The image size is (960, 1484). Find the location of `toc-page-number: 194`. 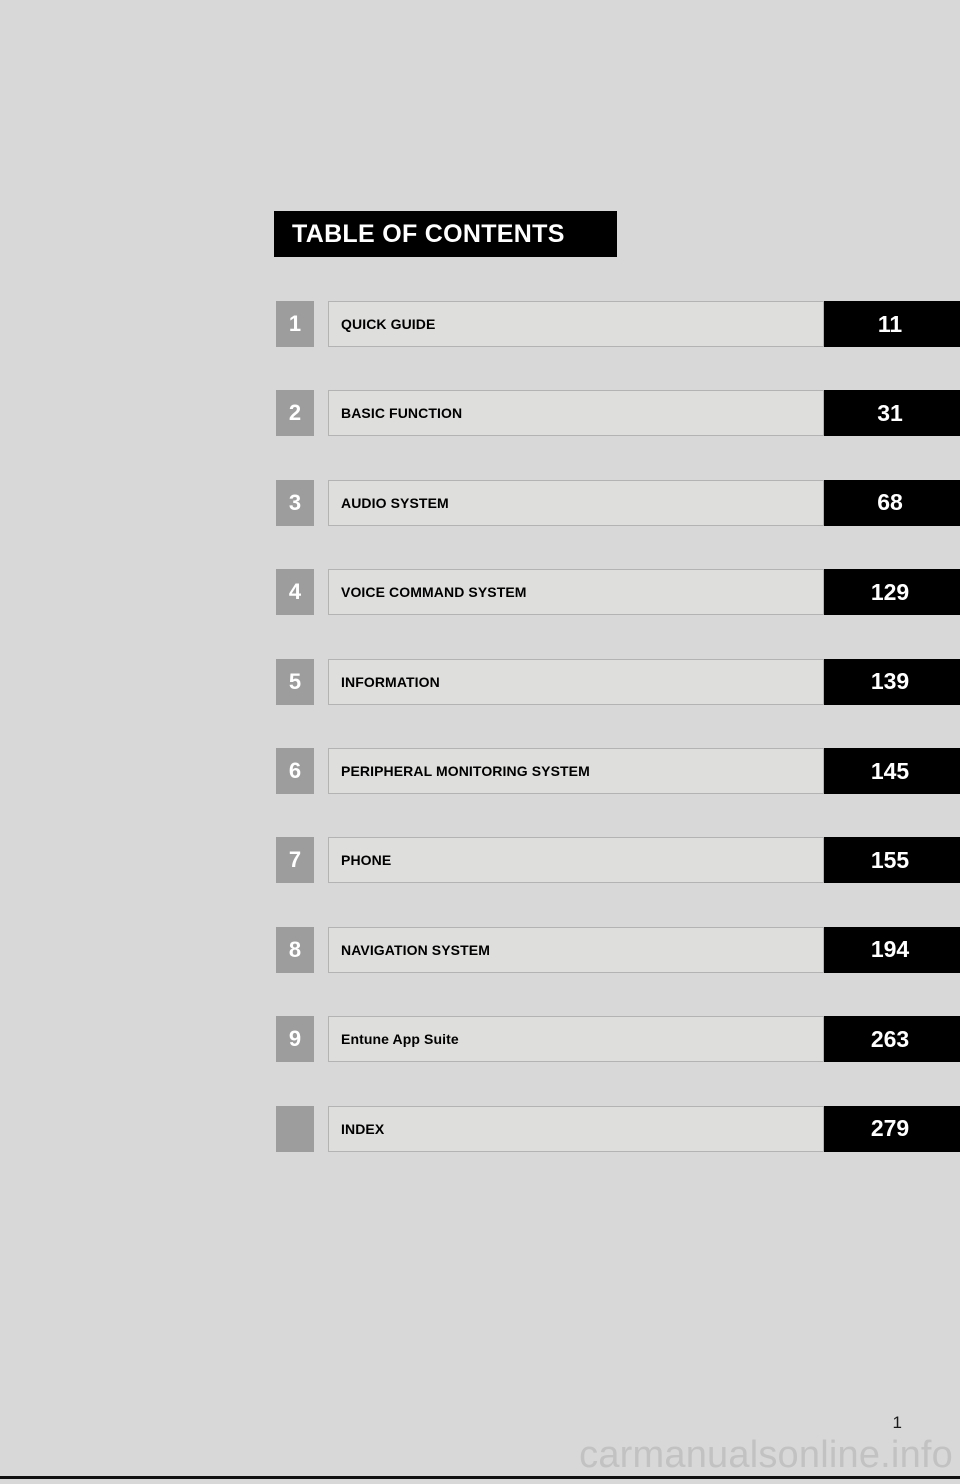

toc-page-number: 194 is located at coordinates (892, 949).